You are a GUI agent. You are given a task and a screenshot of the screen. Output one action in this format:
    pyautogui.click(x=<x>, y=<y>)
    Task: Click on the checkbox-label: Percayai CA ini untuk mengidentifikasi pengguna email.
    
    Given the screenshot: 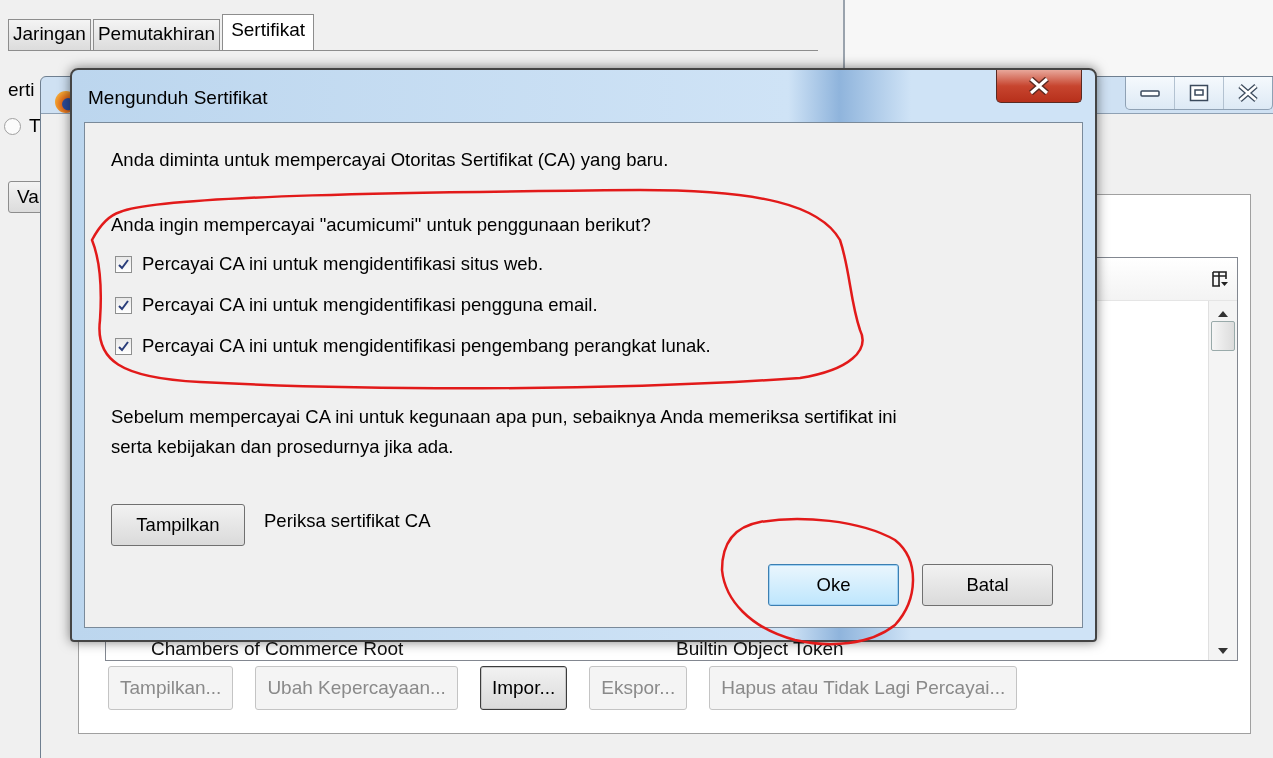 What is the action you would take?
    pyautogui.click(x=370, y=305)
    